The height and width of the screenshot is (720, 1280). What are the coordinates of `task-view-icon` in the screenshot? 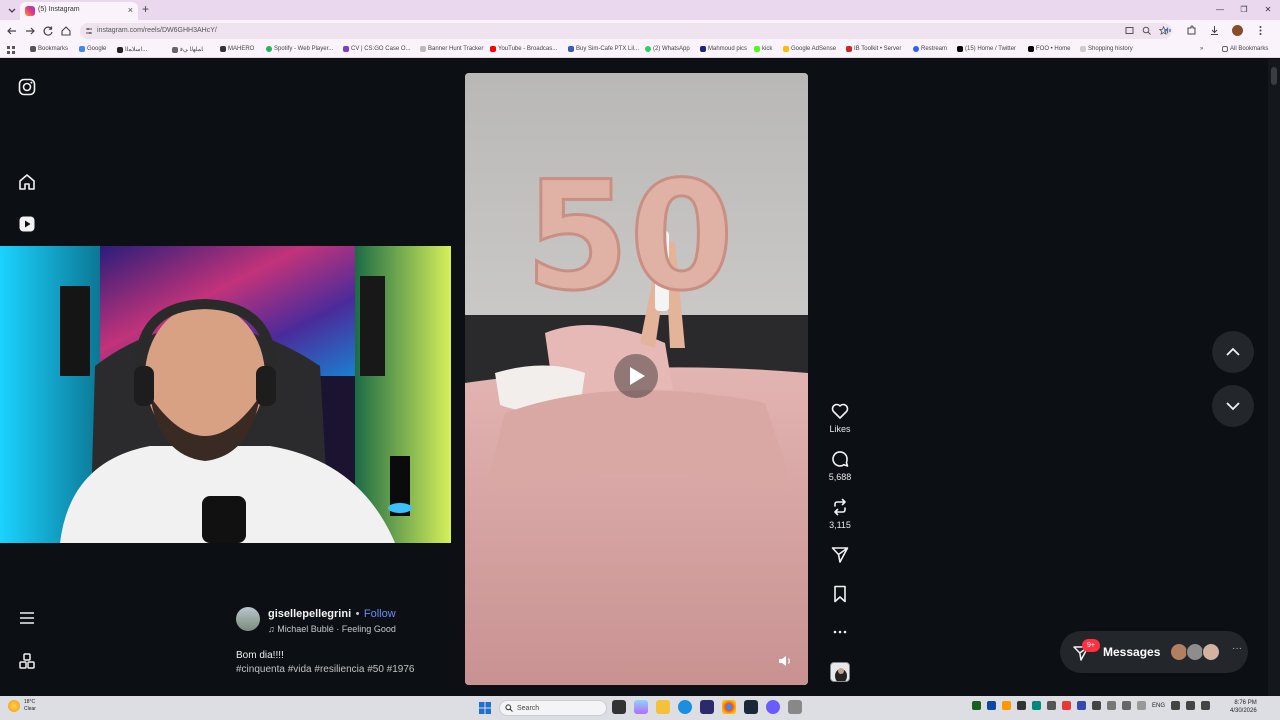 It's located at (619, 707).